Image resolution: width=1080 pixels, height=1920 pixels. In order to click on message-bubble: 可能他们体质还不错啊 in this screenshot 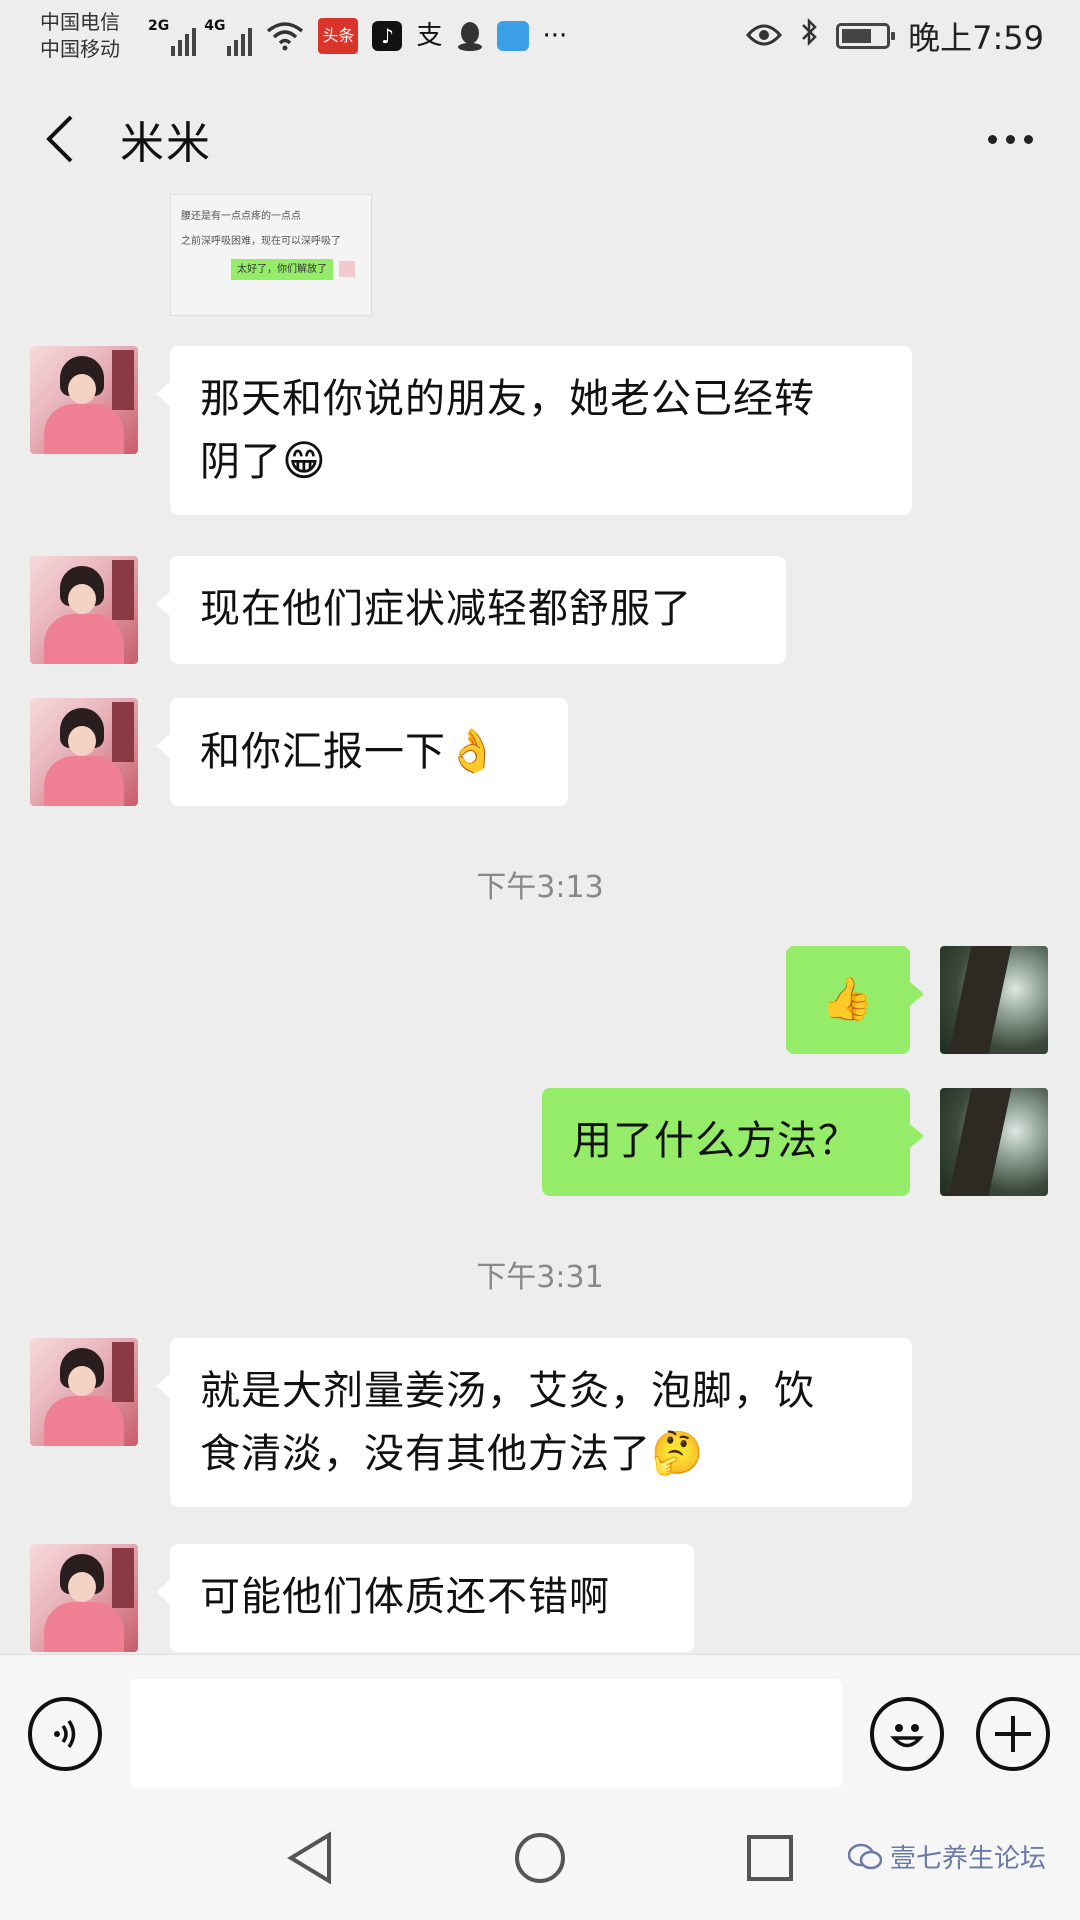, I will do `click(425, 1598)`.